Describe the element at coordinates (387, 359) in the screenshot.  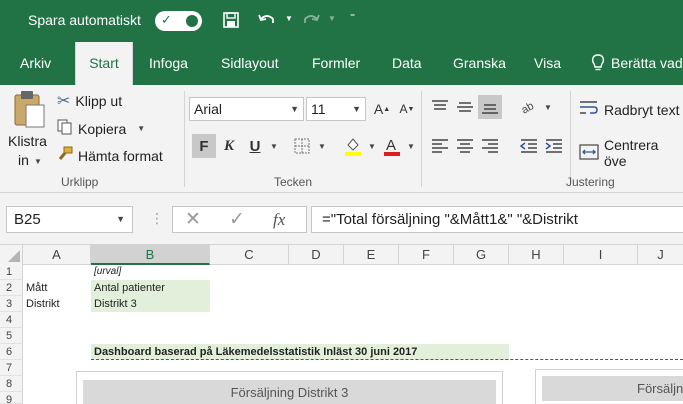
I see `page-break-line` at that location.